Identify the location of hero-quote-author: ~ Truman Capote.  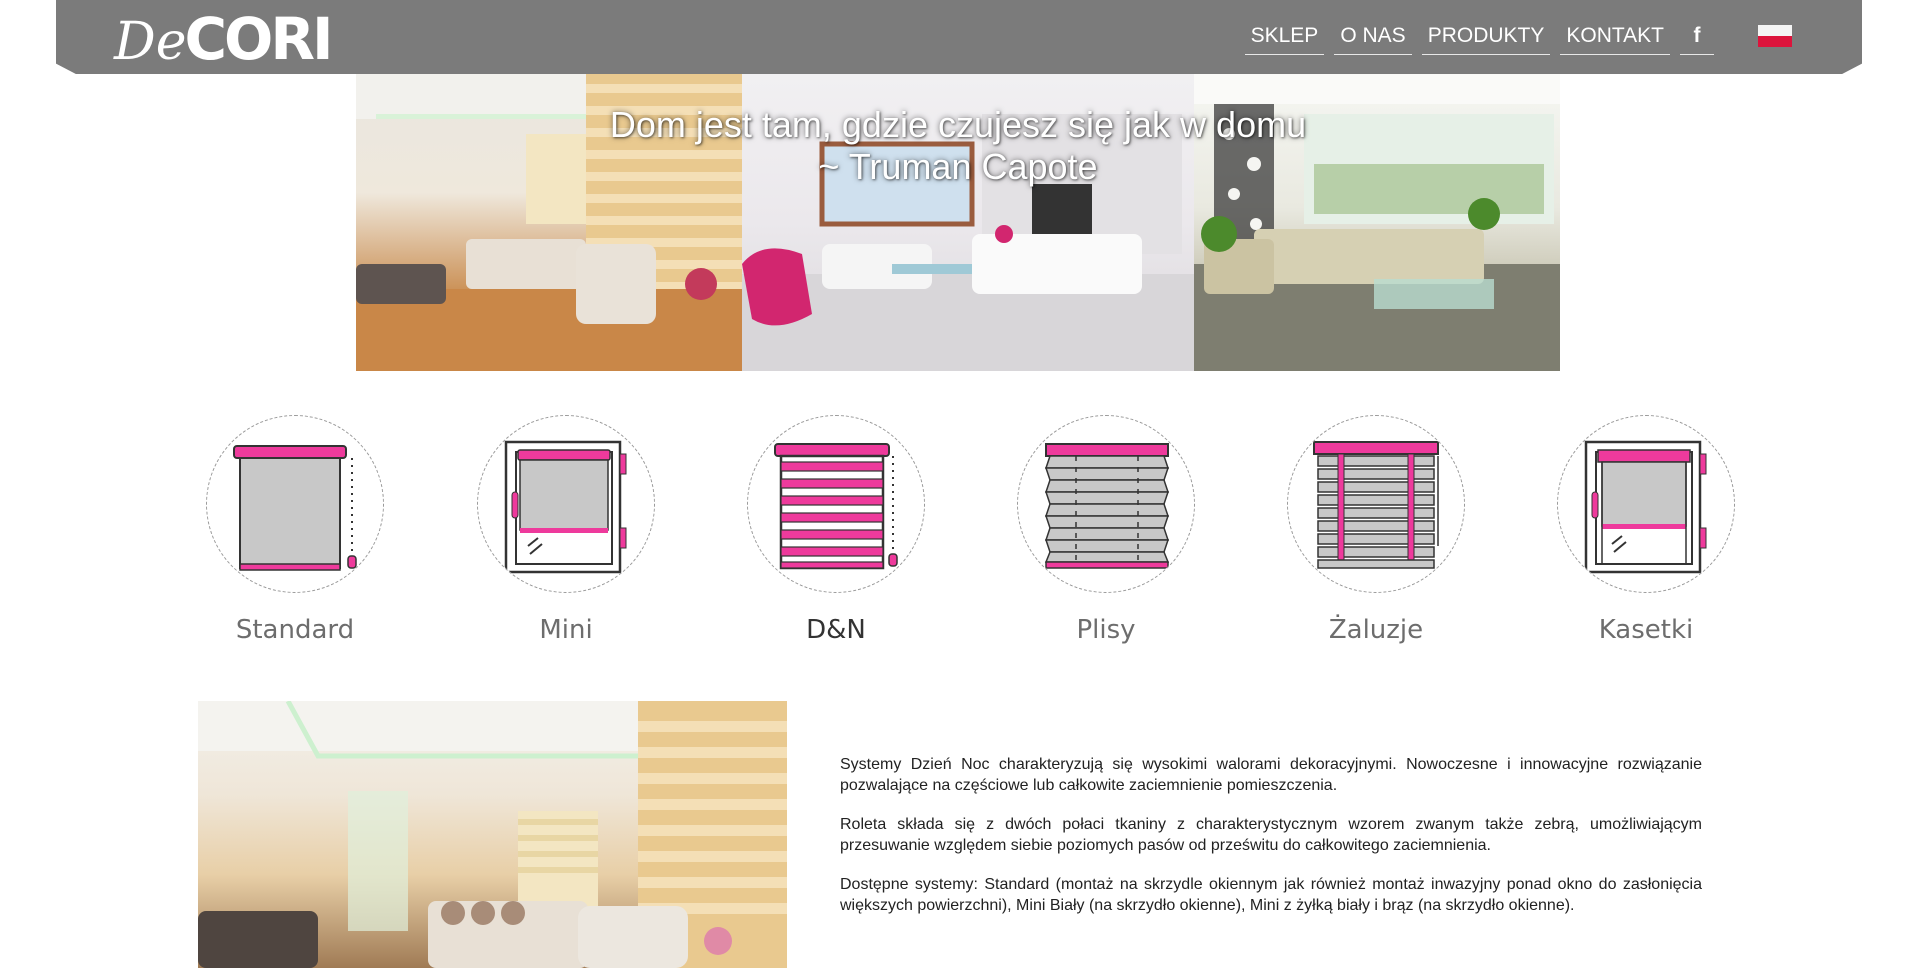
(958, 166).